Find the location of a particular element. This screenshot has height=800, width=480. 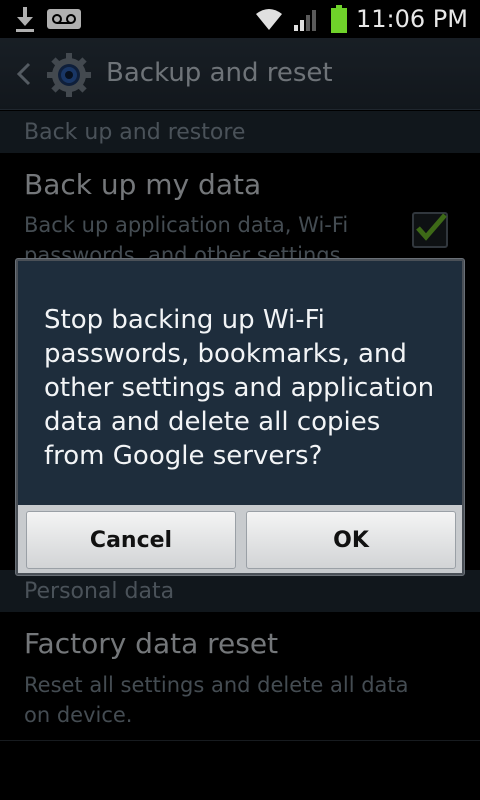

cancel-button: Cancel is located at coordinates (131, 540).